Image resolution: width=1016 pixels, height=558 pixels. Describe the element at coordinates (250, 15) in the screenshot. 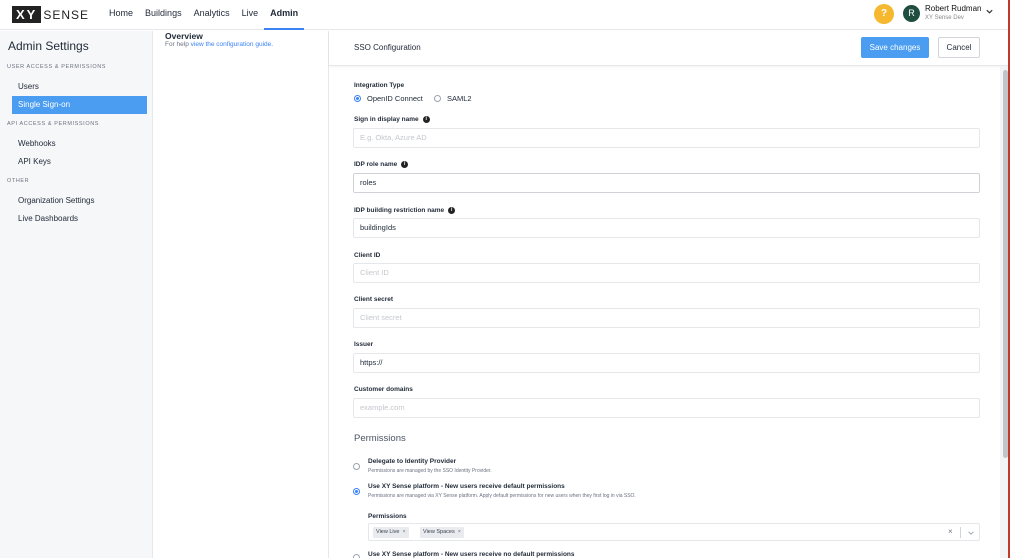

I see `nav-live: Live` at that location.